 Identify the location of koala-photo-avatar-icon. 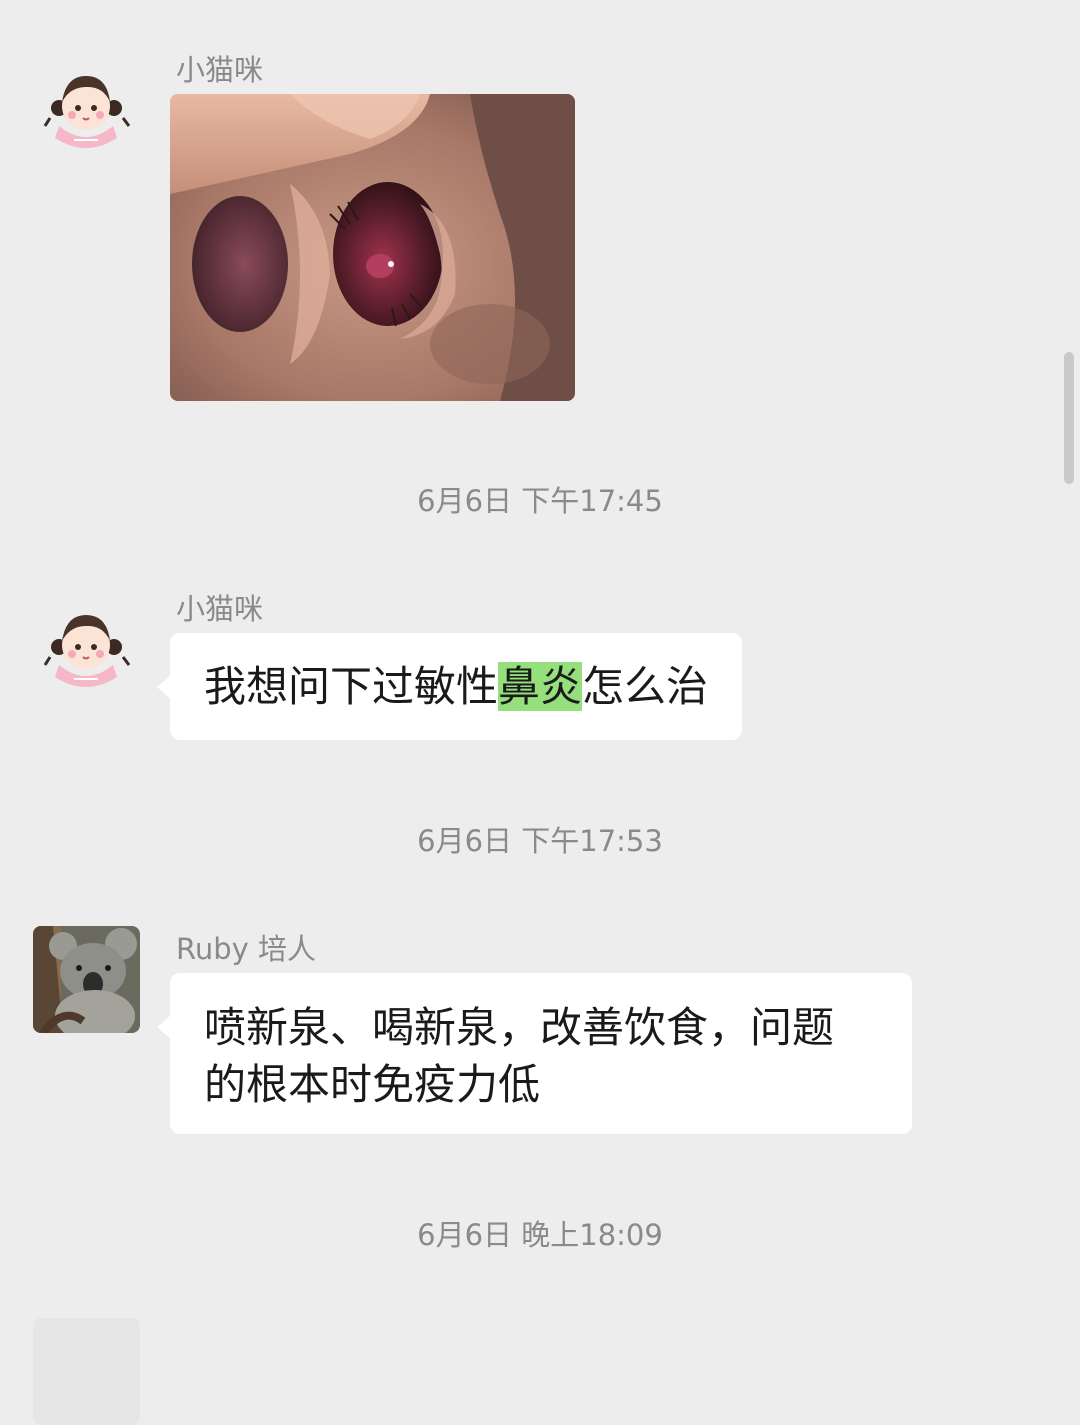
(86, 979).